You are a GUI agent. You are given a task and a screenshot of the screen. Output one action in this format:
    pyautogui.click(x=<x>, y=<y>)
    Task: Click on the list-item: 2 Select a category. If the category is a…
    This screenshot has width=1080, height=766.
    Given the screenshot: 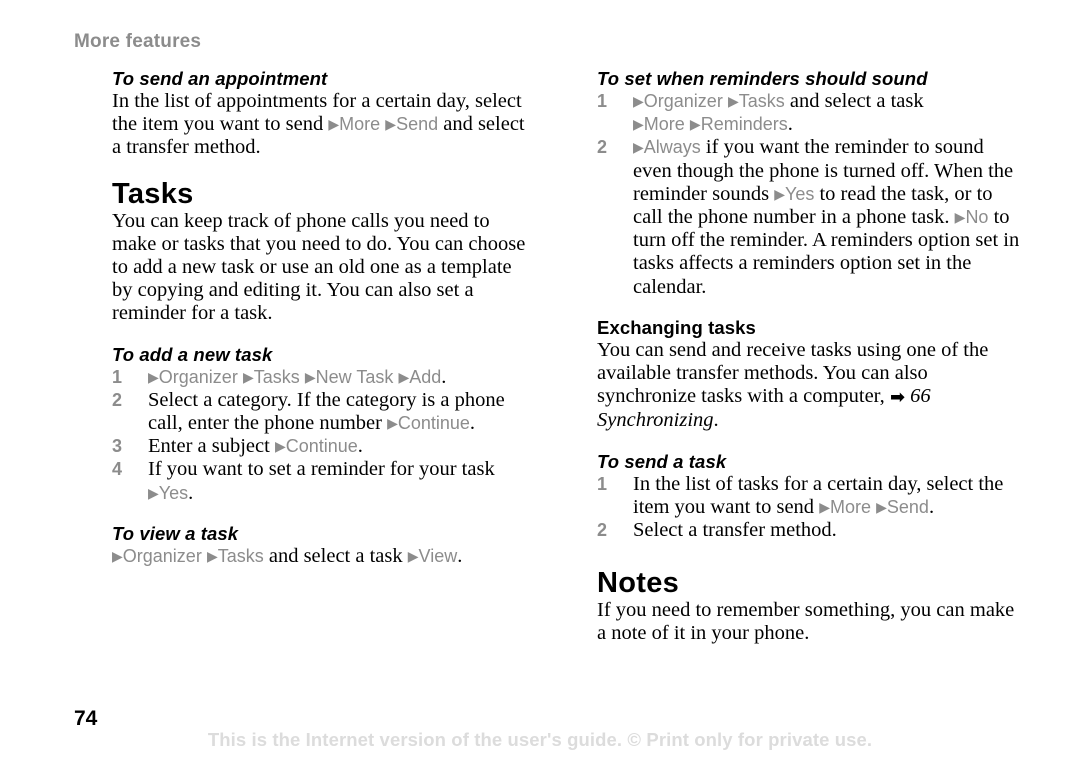 What is the action you would take?
    pyautogui.click(x=324, y=412)
    